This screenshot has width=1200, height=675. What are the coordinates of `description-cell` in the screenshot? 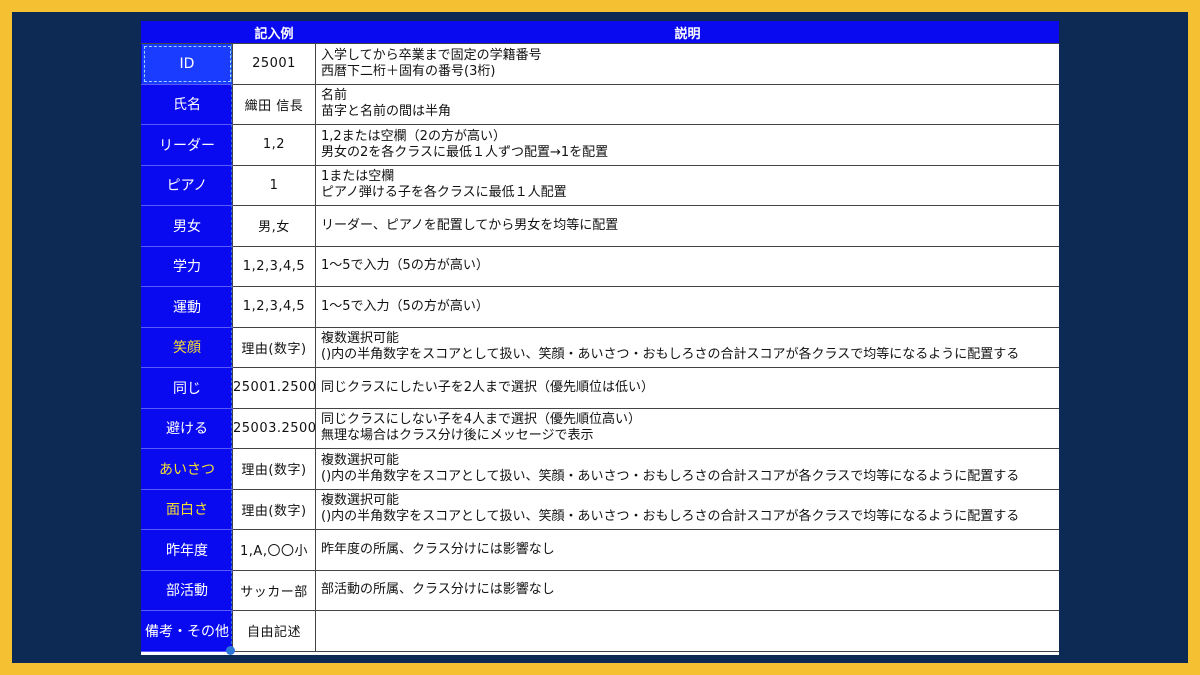 It's located at (687, 631).